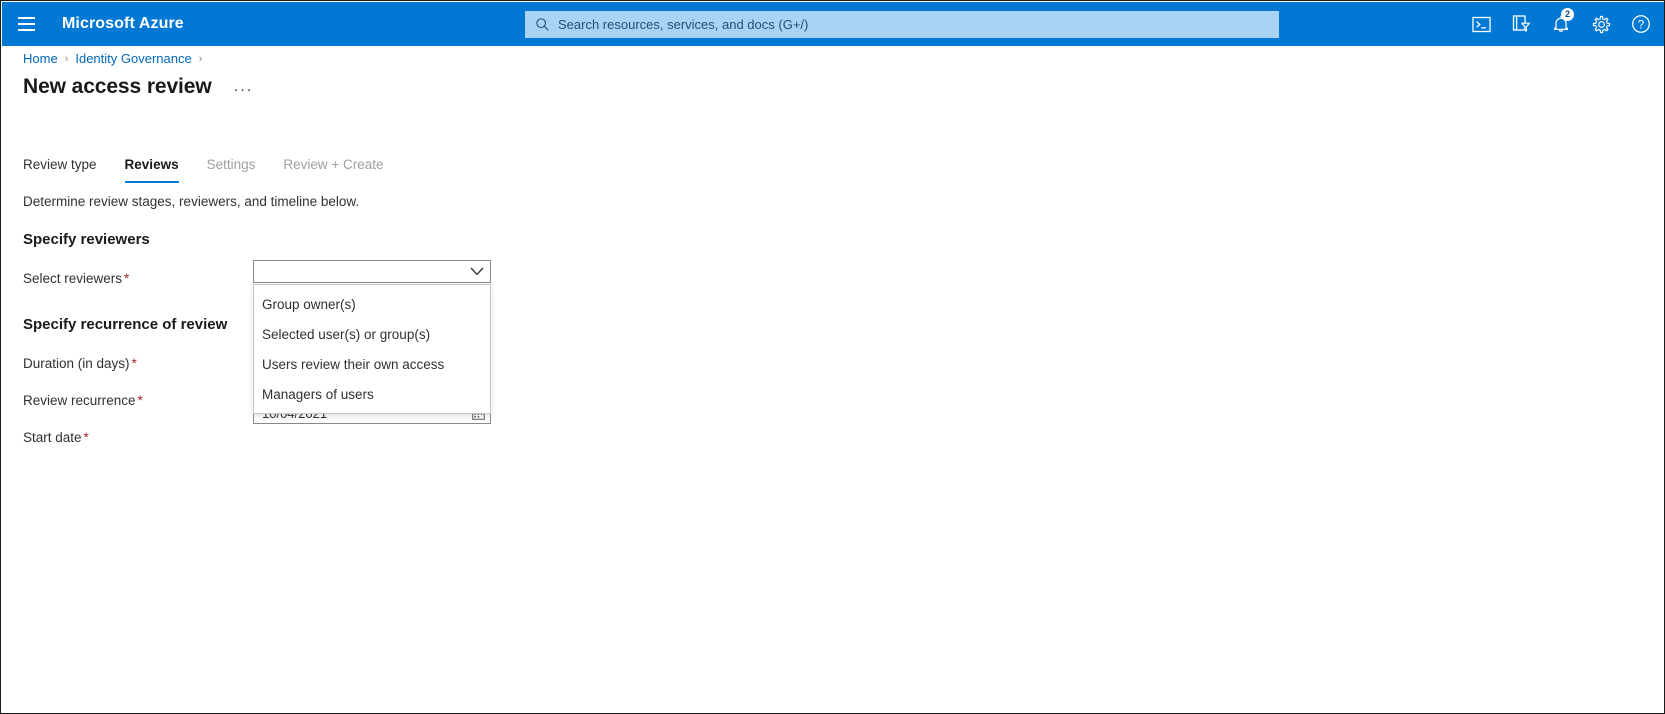 The height and width of the screenshot is (714, 1665). Describe the element at coordinates (913, 24) in the screenshot. I see `search-input` at that location.